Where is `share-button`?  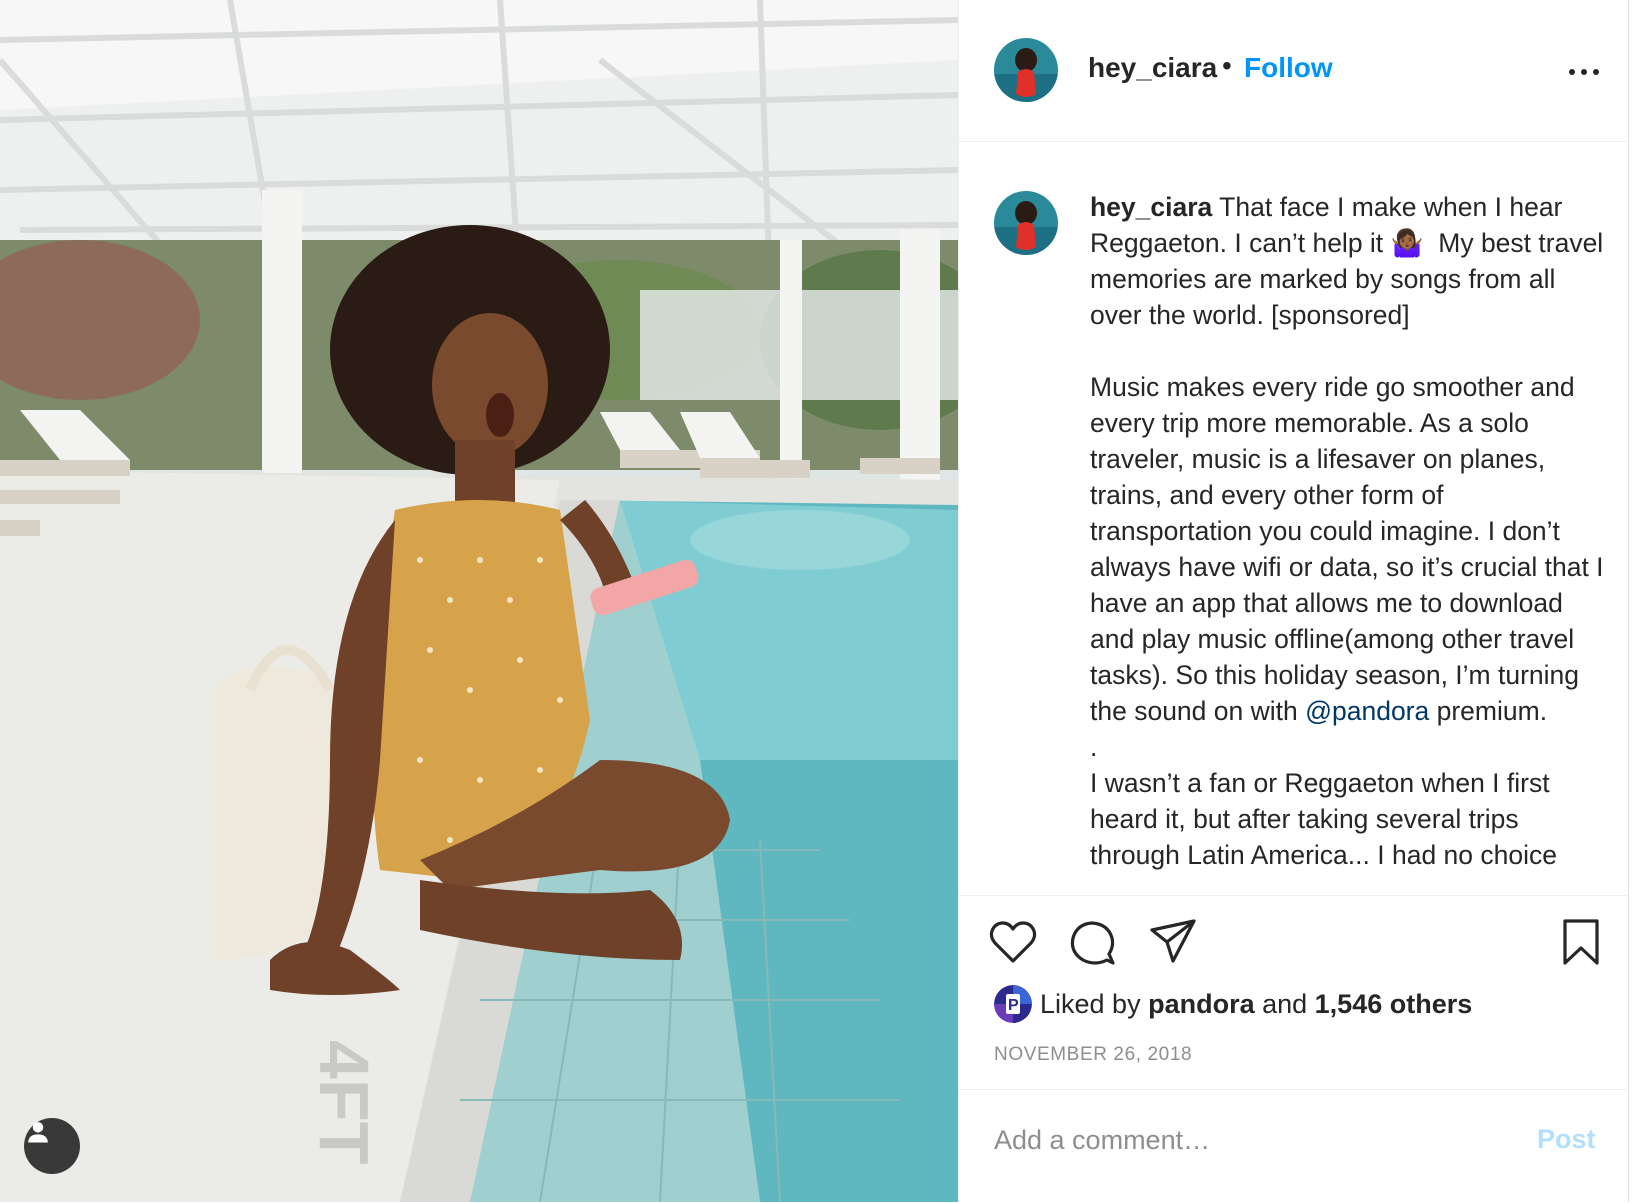
share-button is located at coordinates (1173, 943).